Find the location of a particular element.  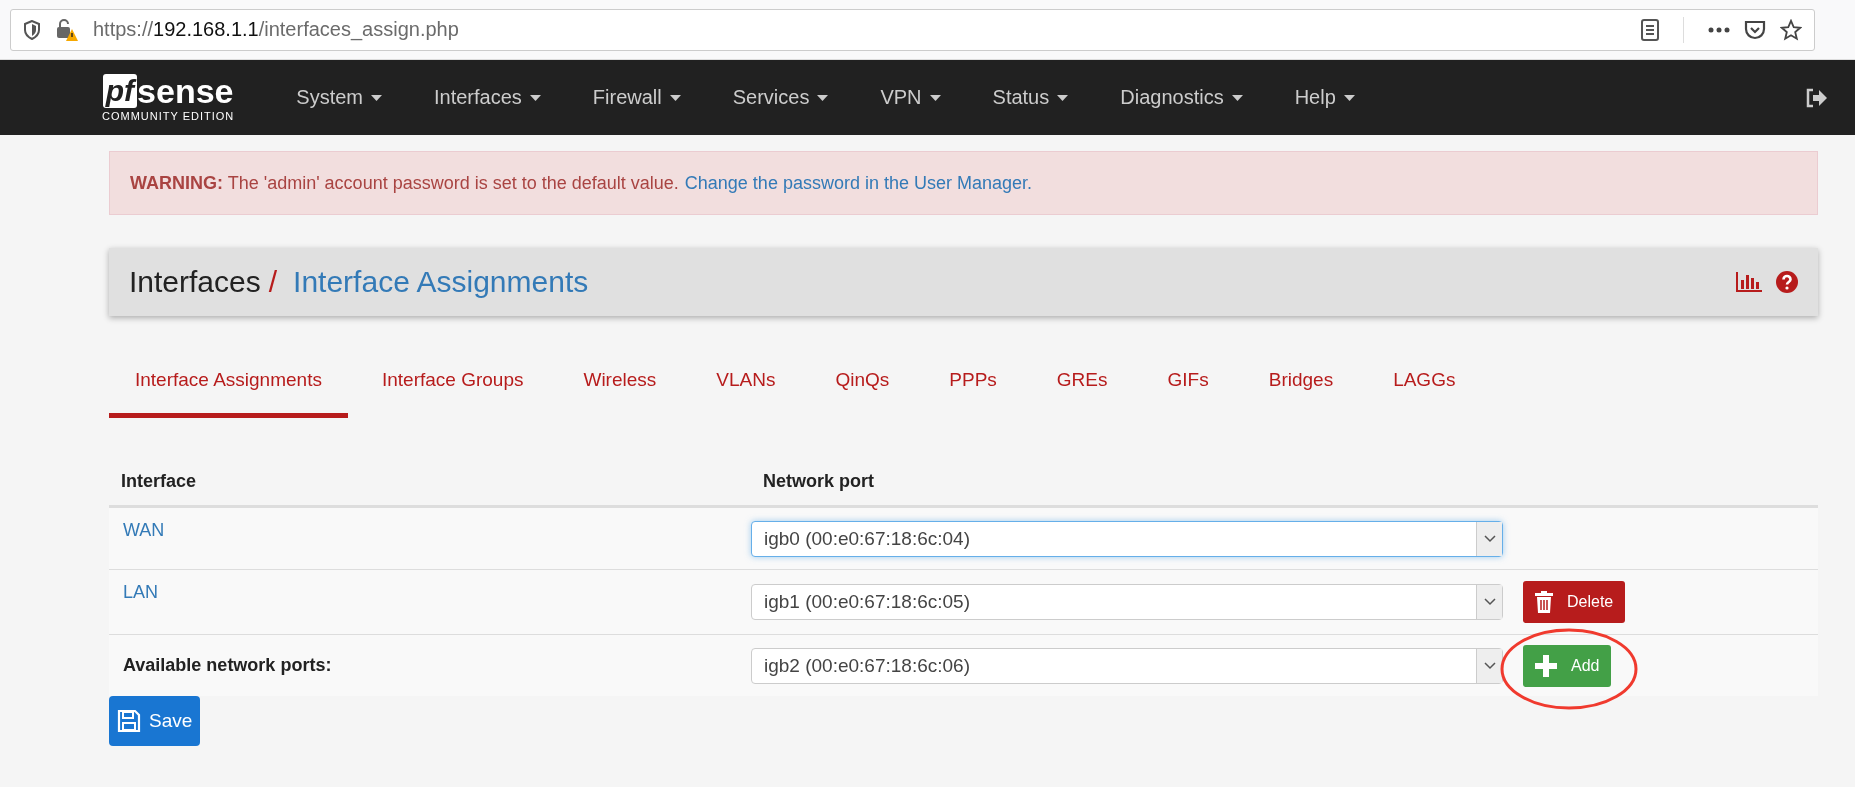

nav-menu-item: Services is located at coordinates (780, 97).